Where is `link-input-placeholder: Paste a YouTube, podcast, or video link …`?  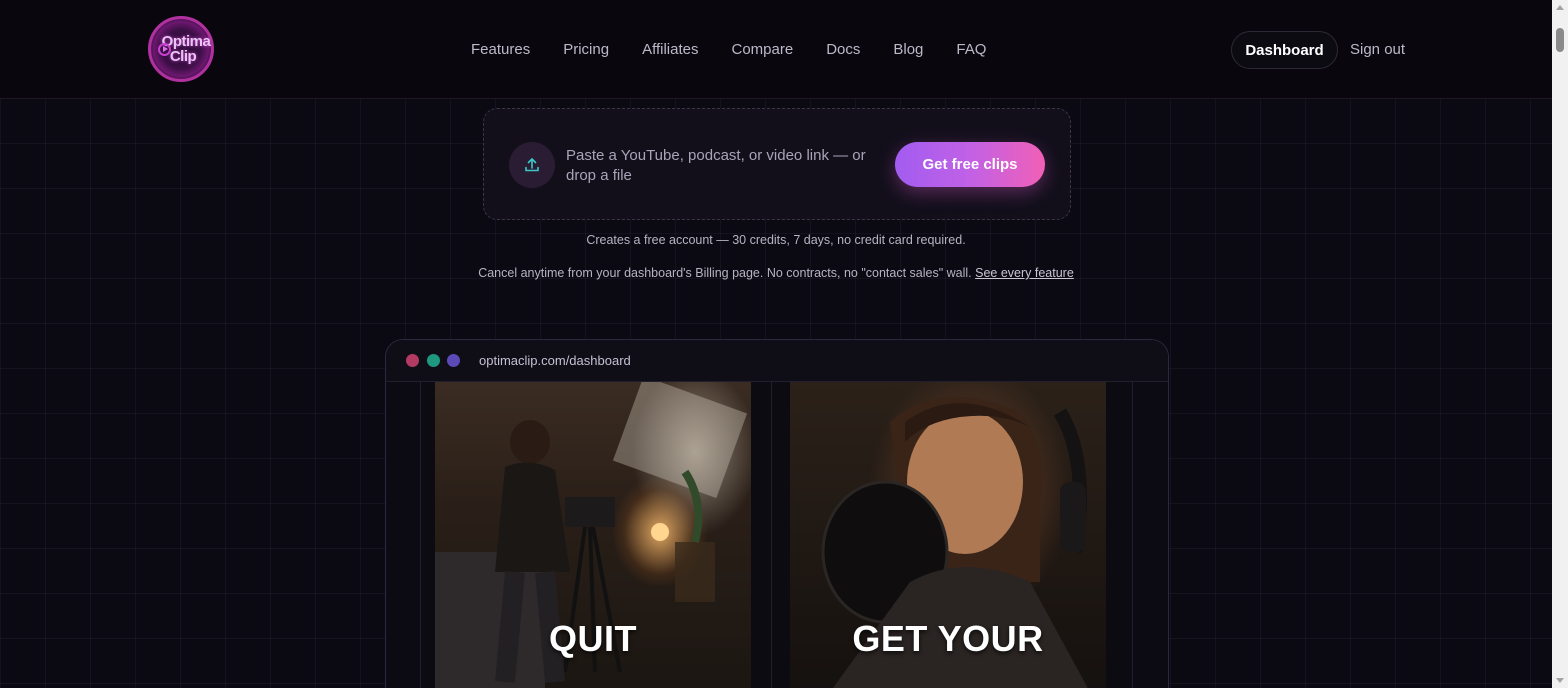 link-input-placeholder: Paste a YouTube, podcast, or video link … is located at coordinates (716, 166).